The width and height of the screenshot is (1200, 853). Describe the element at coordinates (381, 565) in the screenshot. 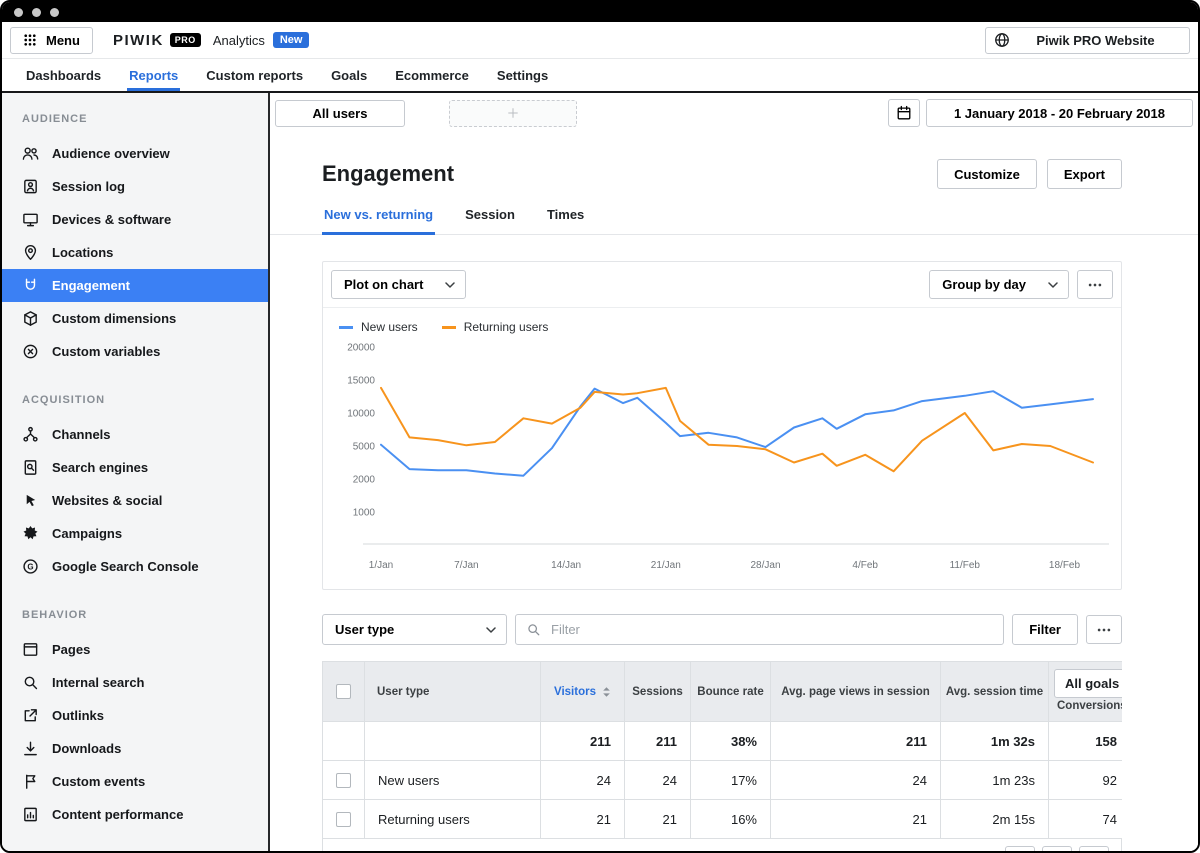

I see `svg-text: 1/Jan` at that location.